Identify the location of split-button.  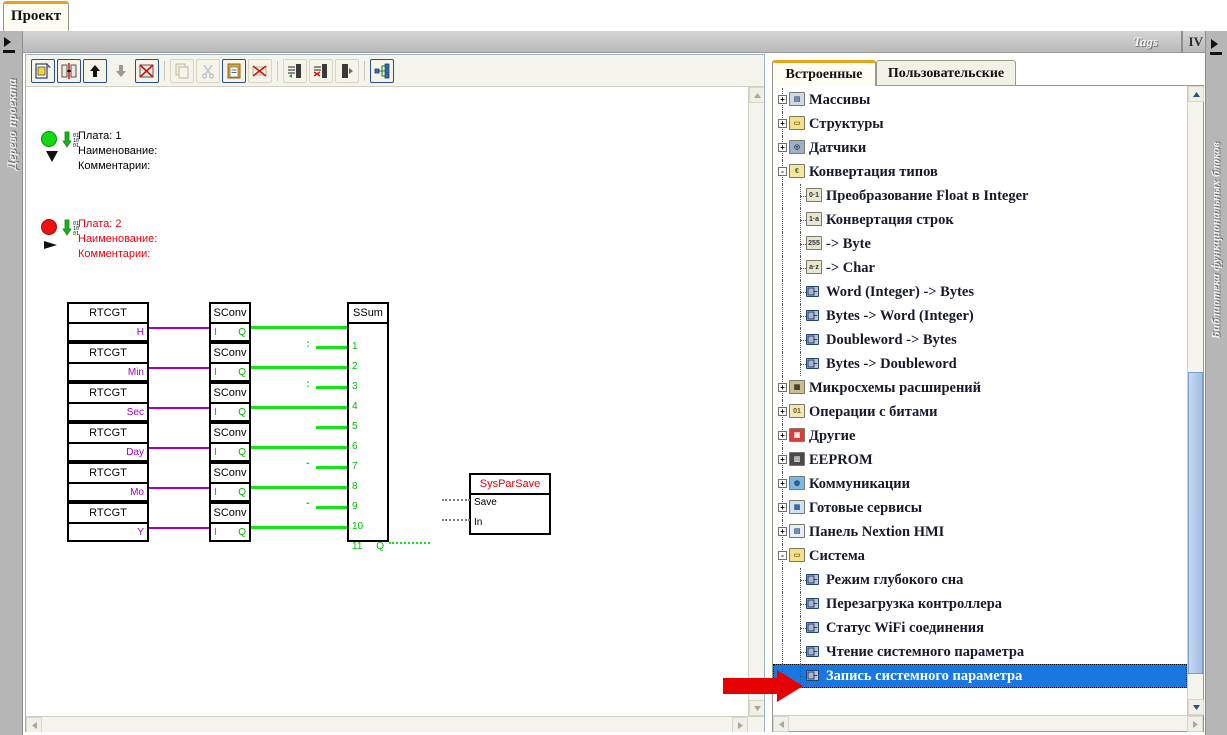
(69, 70).